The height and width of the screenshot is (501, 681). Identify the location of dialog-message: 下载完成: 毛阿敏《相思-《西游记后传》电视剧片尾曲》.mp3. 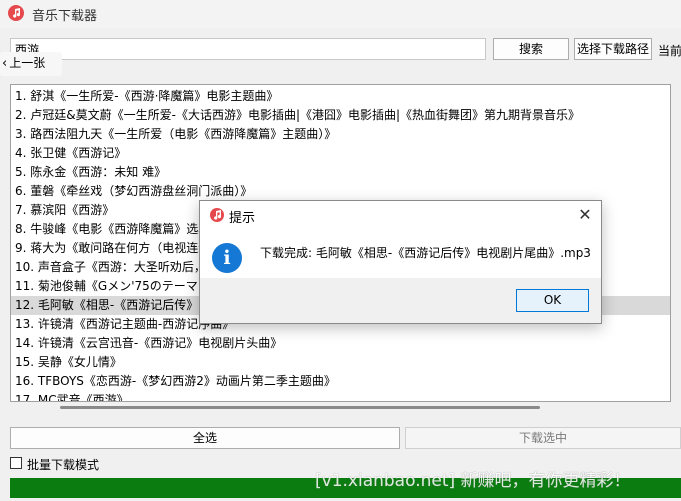
(425, 253).